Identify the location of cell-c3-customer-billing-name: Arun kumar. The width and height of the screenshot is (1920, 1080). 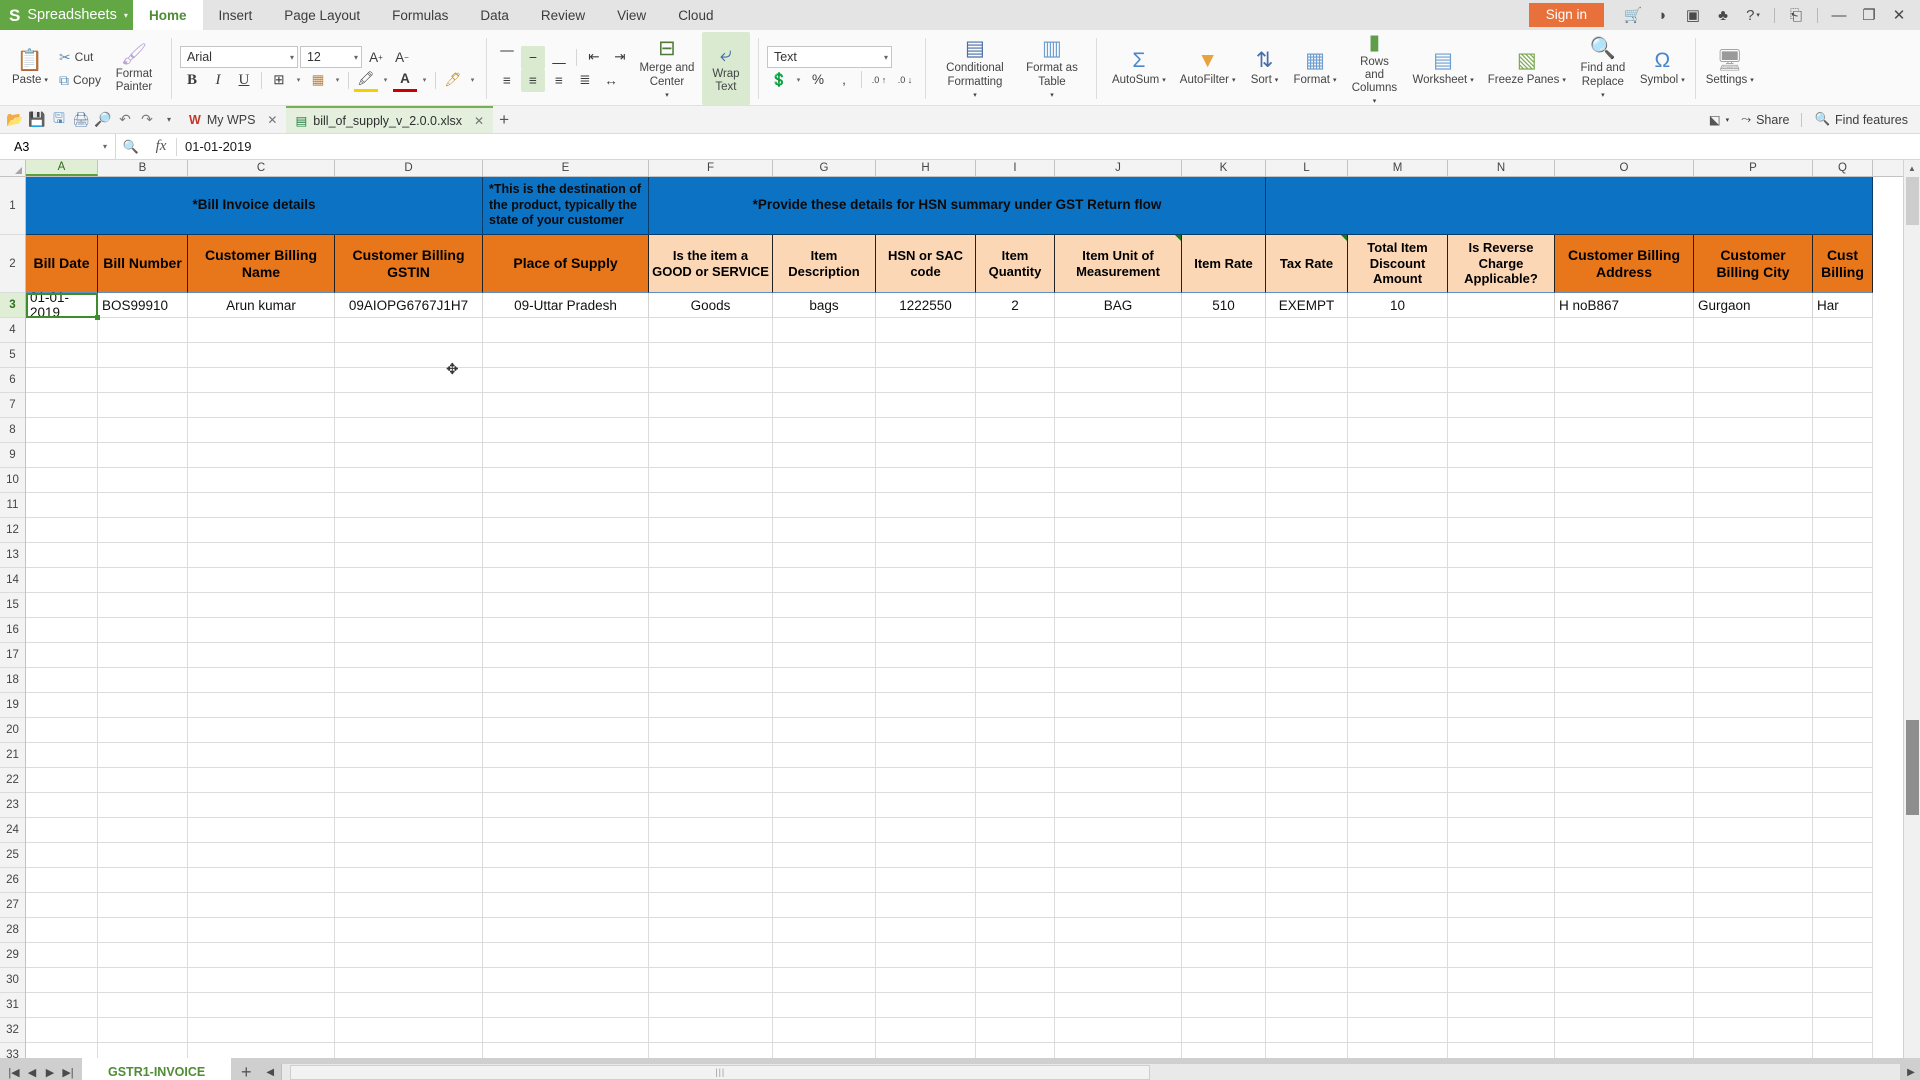
(261, 305).